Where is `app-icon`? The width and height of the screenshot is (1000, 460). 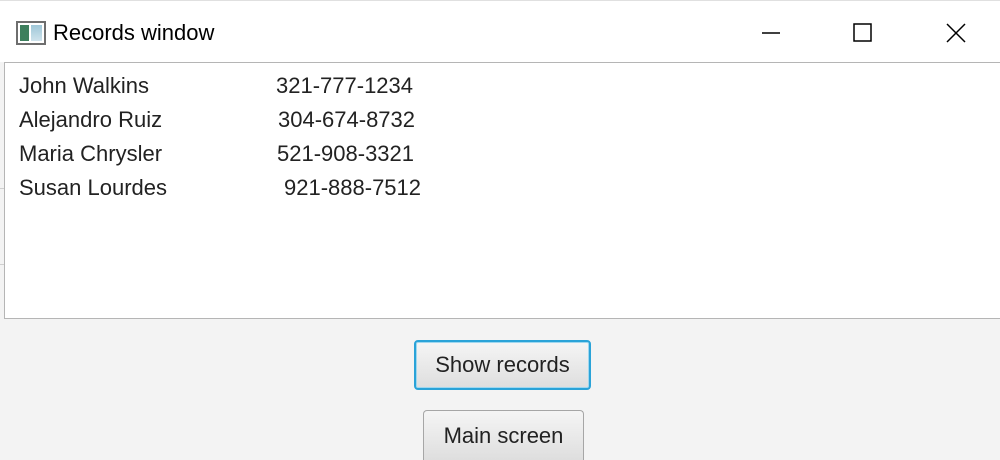 app-icon is located at coordinates (31, 33).